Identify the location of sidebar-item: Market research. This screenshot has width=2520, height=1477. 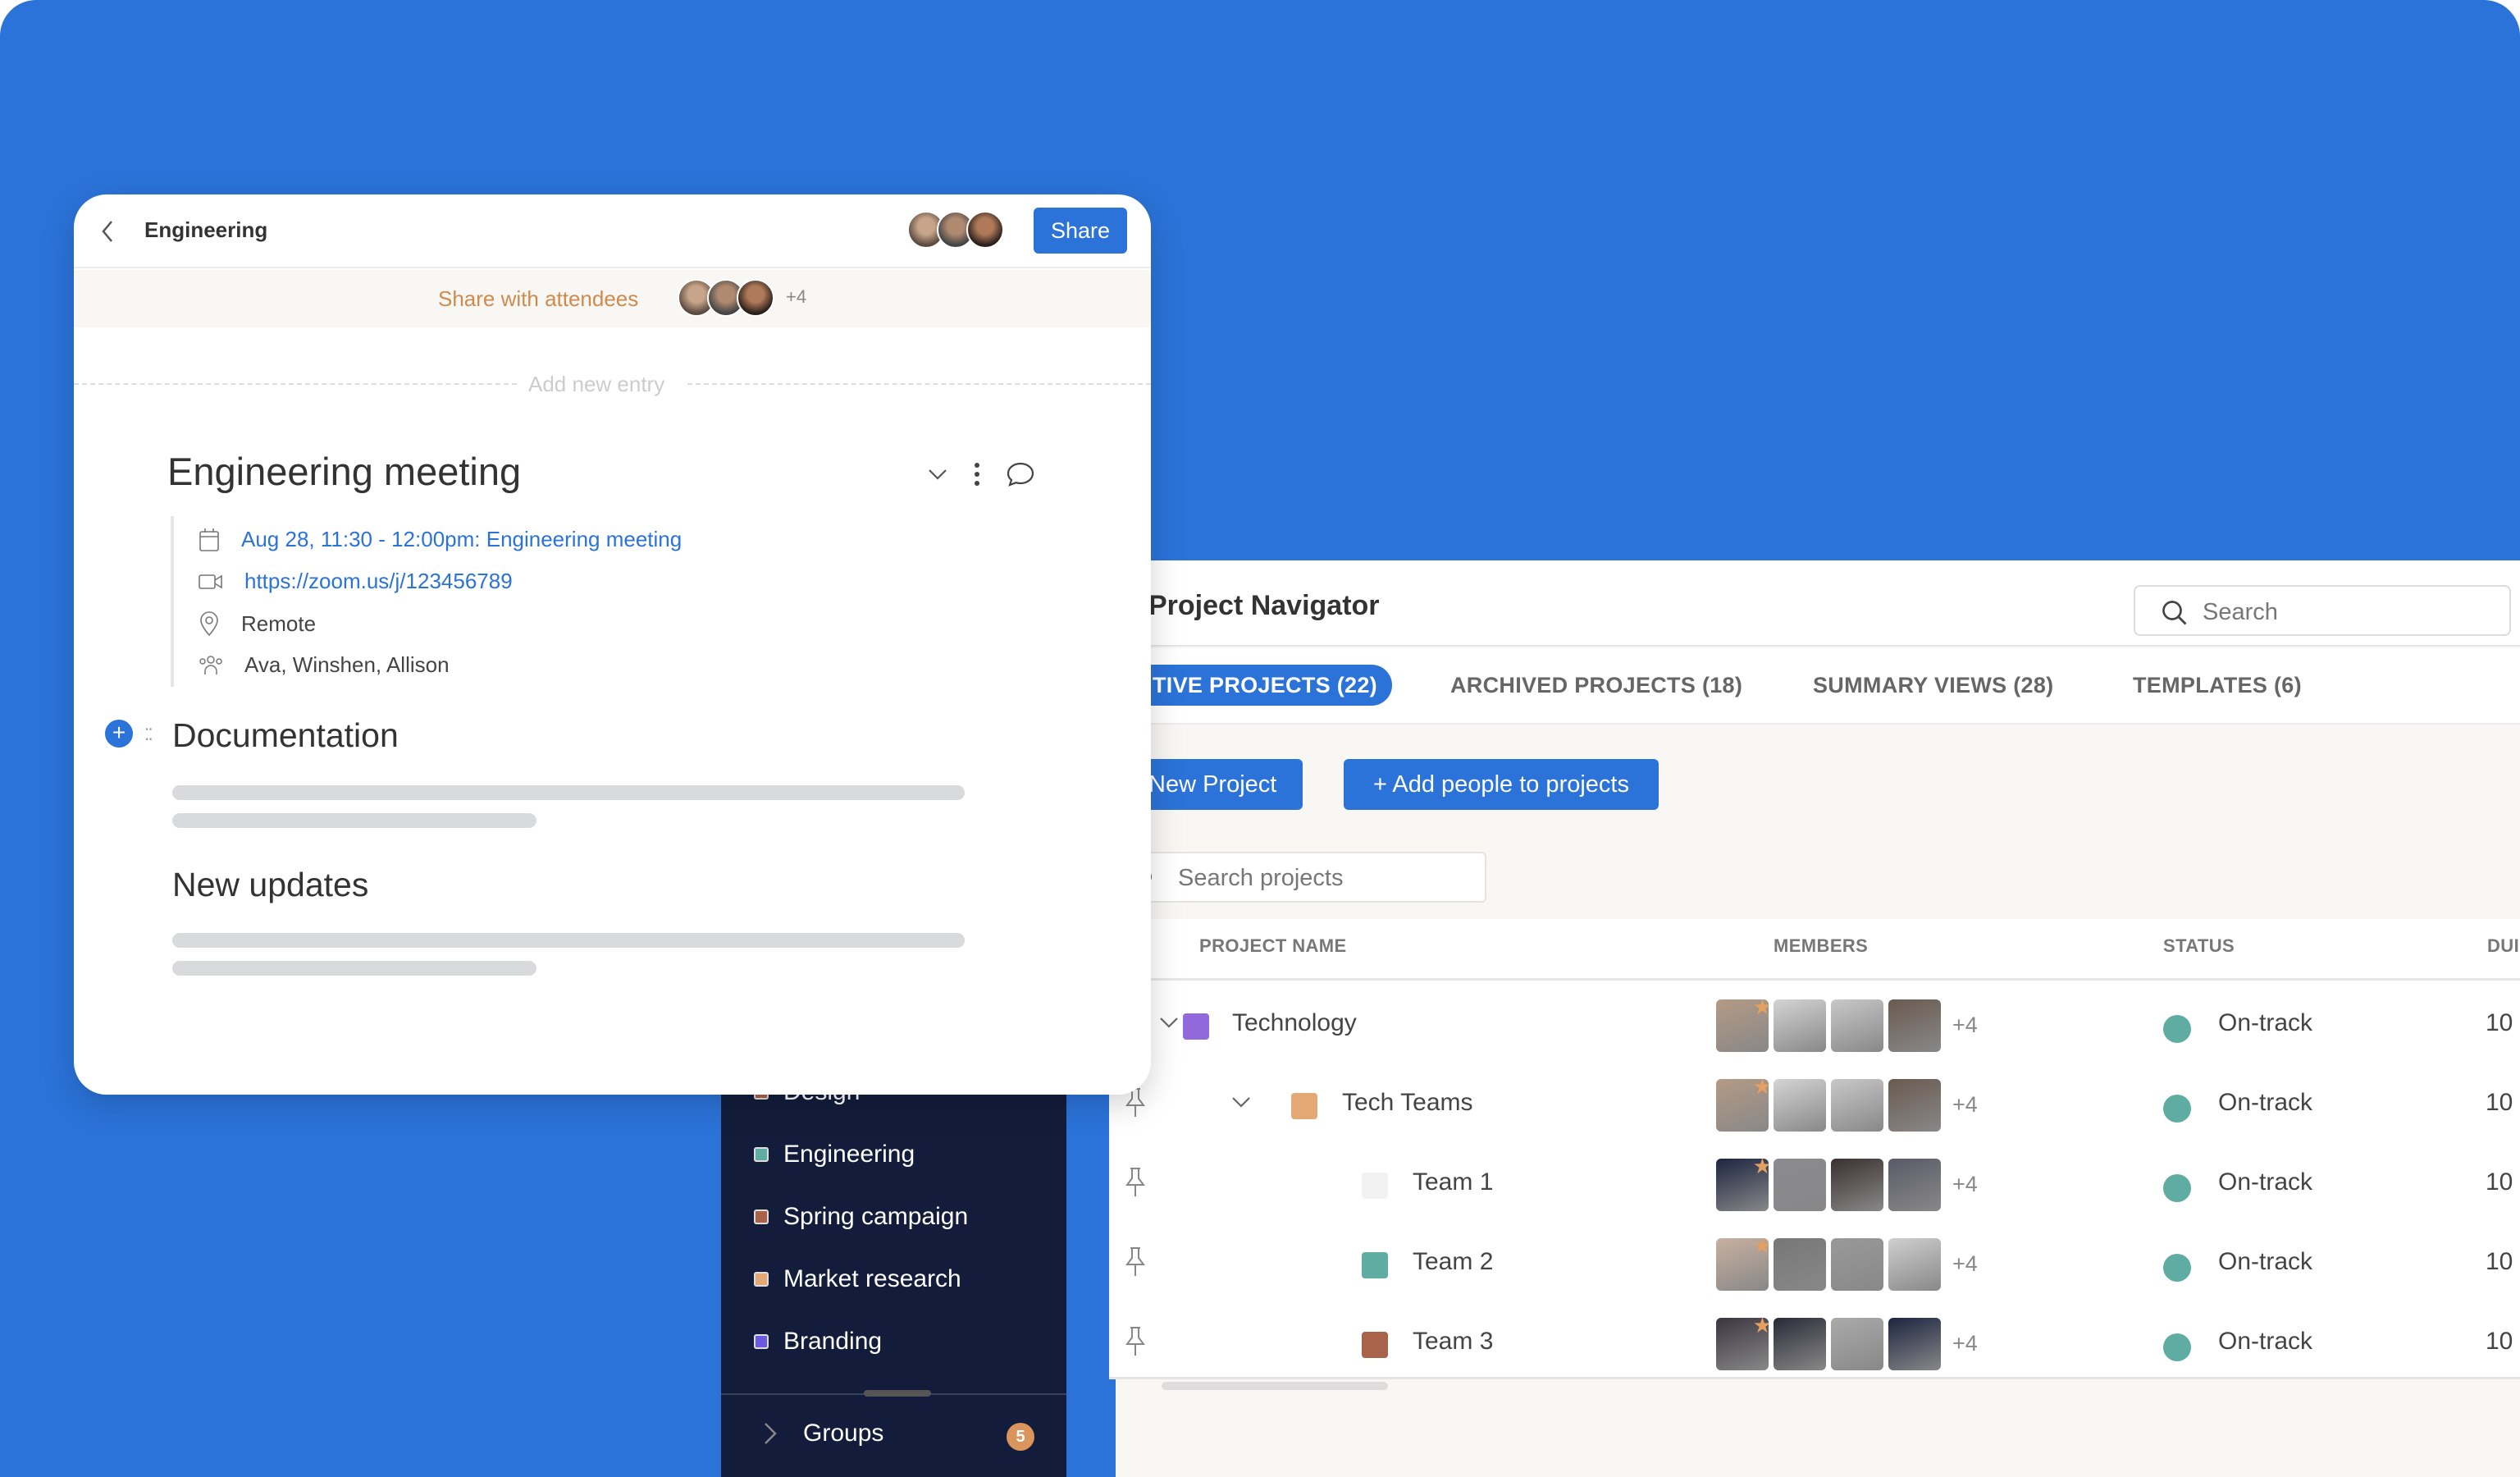
(858, 1279).